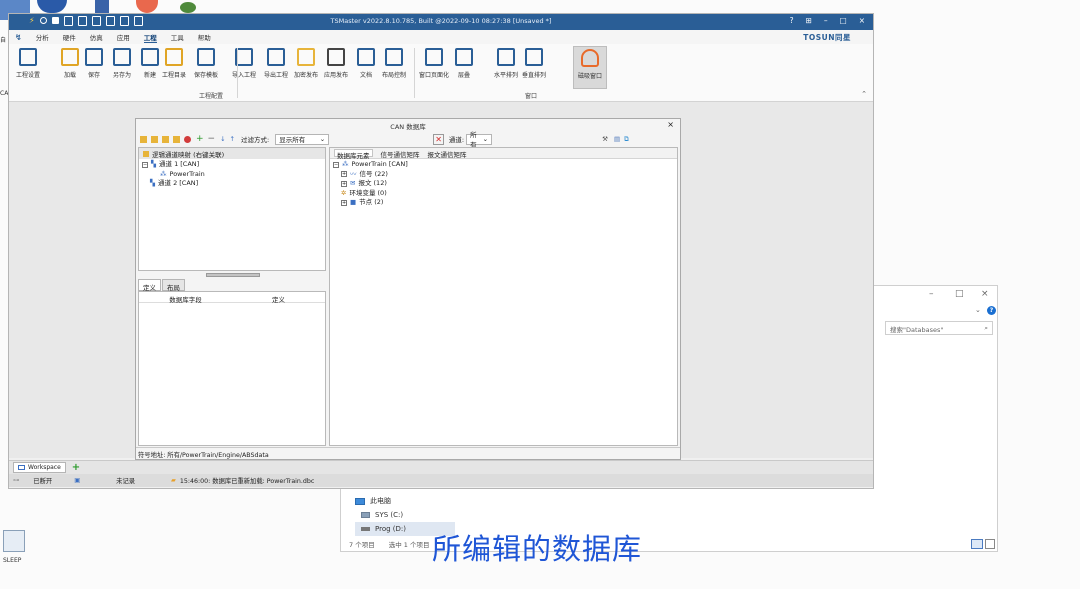 This screenshot has height=589, width=1080. I want to click on ribbon-separator, so click(414, 73).